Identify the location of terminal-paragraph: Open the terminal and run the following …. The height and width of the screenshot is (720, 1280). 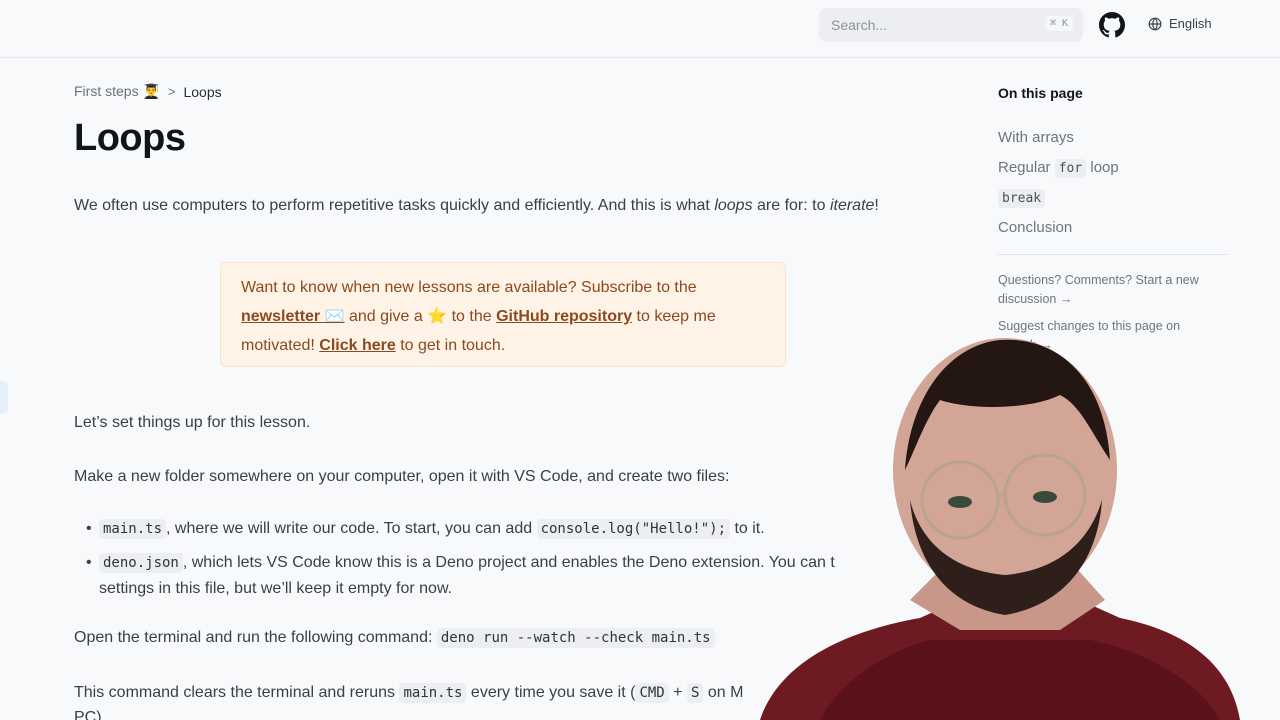
(394, 638).